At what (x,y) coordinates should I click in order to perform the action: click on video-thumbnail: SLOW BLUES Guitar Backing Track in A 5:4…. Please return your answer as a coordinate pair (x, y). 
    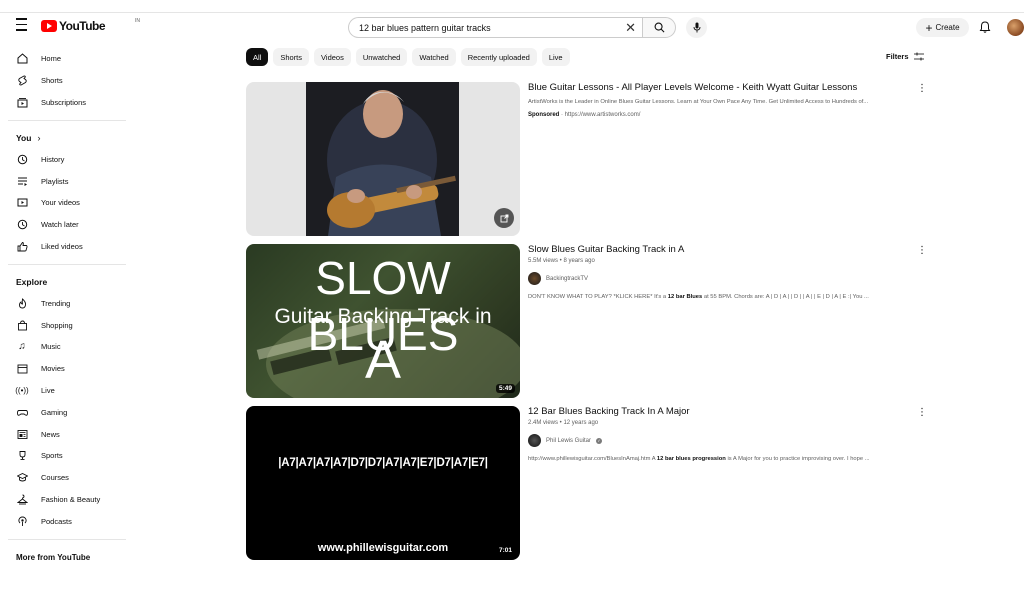
    Looking at the image, I should click on (383, 321).